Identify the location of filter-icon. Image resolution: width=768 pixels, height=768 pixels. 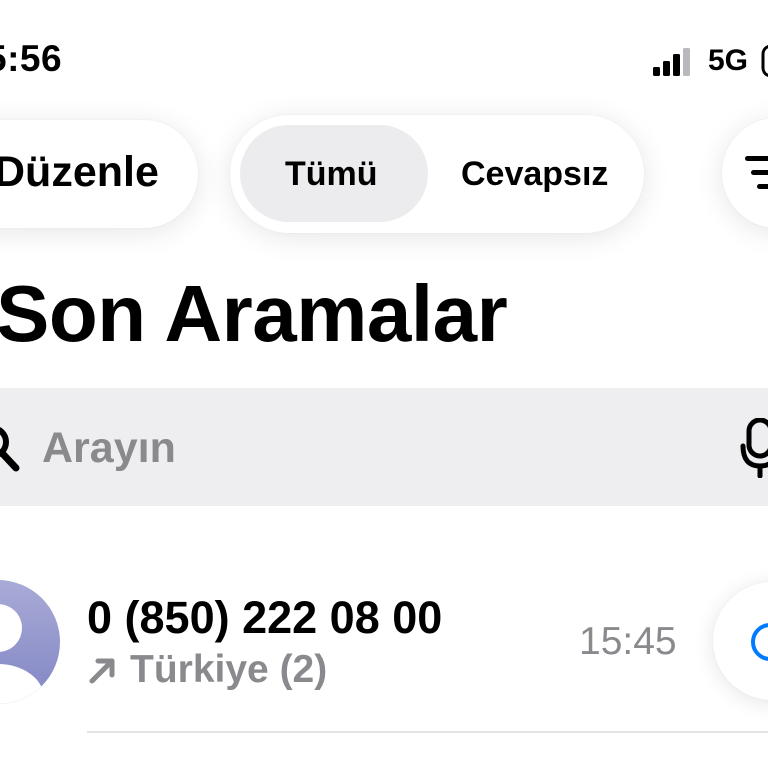
(756, 173).